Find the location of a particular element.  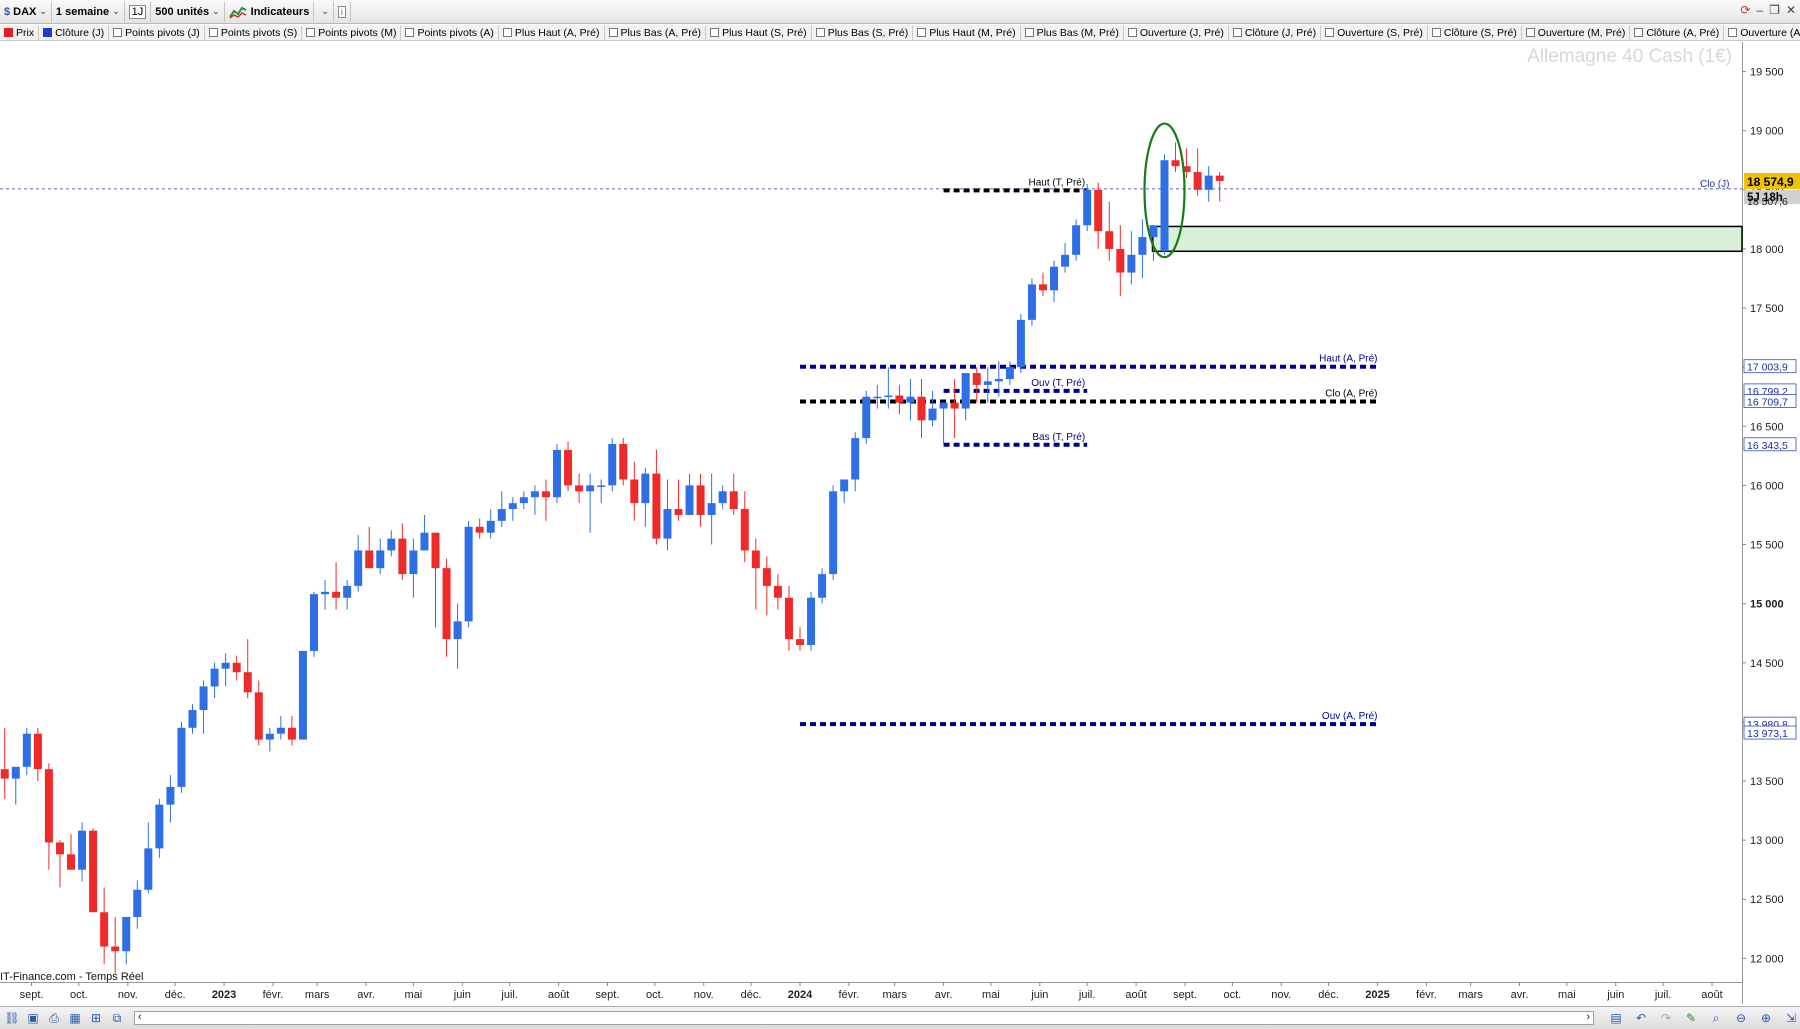

zoom-area-icon: ⌕ is located at coordinates (1716, 1018).